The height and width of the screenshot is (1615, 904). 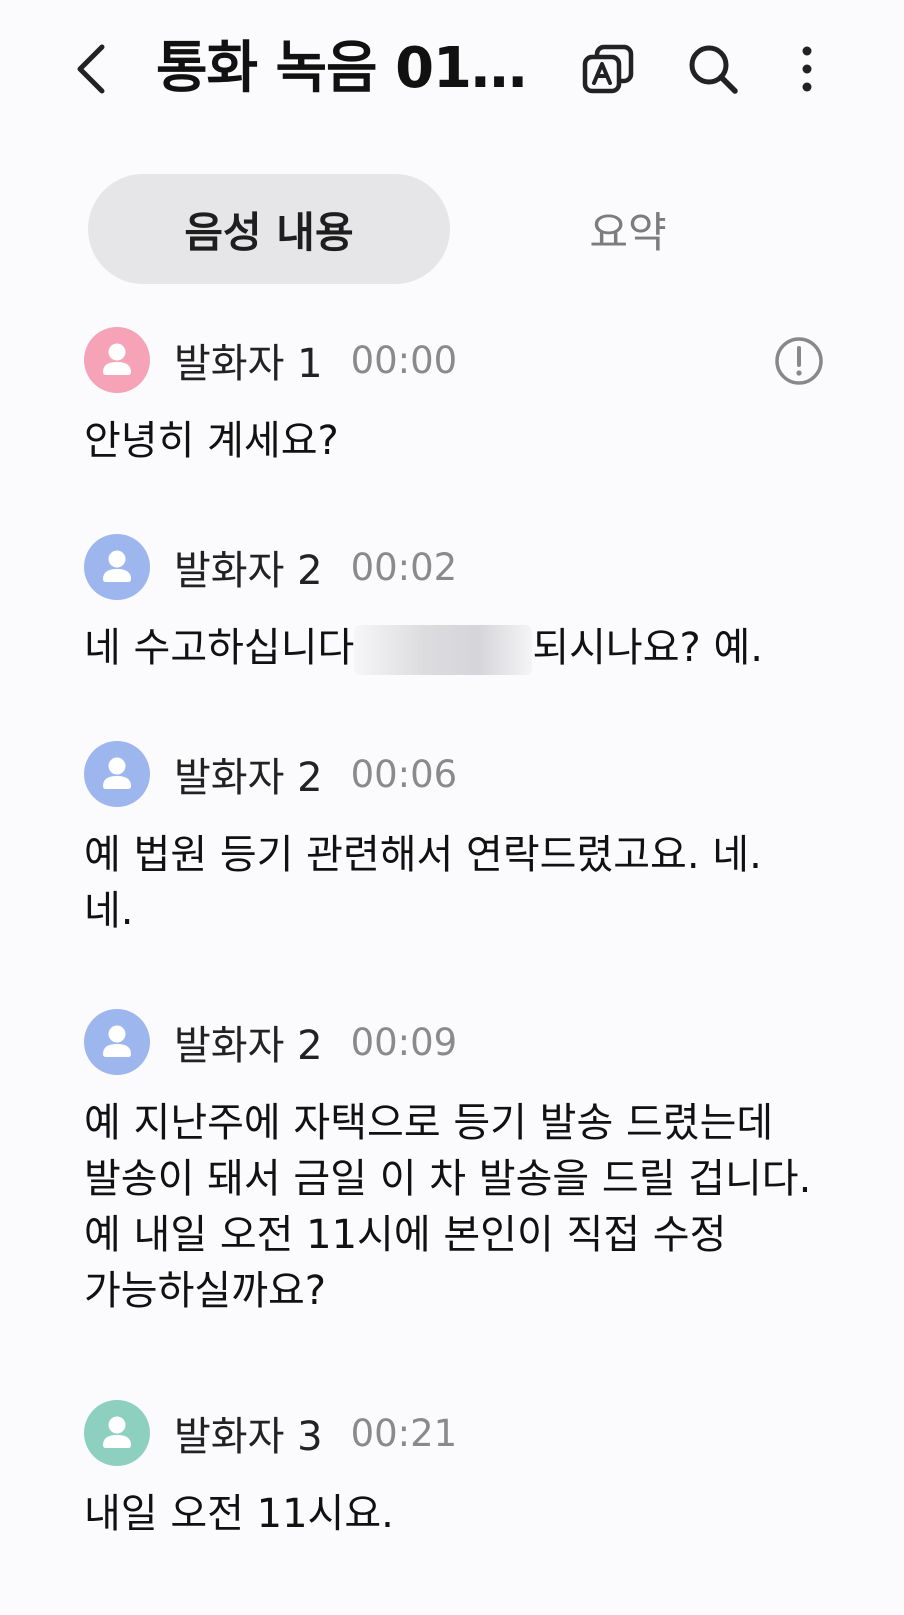 I want to click on utterance-text: 예 법원 등기 관련해서 연락드렸고요. 네. 네., so click(x=454, y=883).